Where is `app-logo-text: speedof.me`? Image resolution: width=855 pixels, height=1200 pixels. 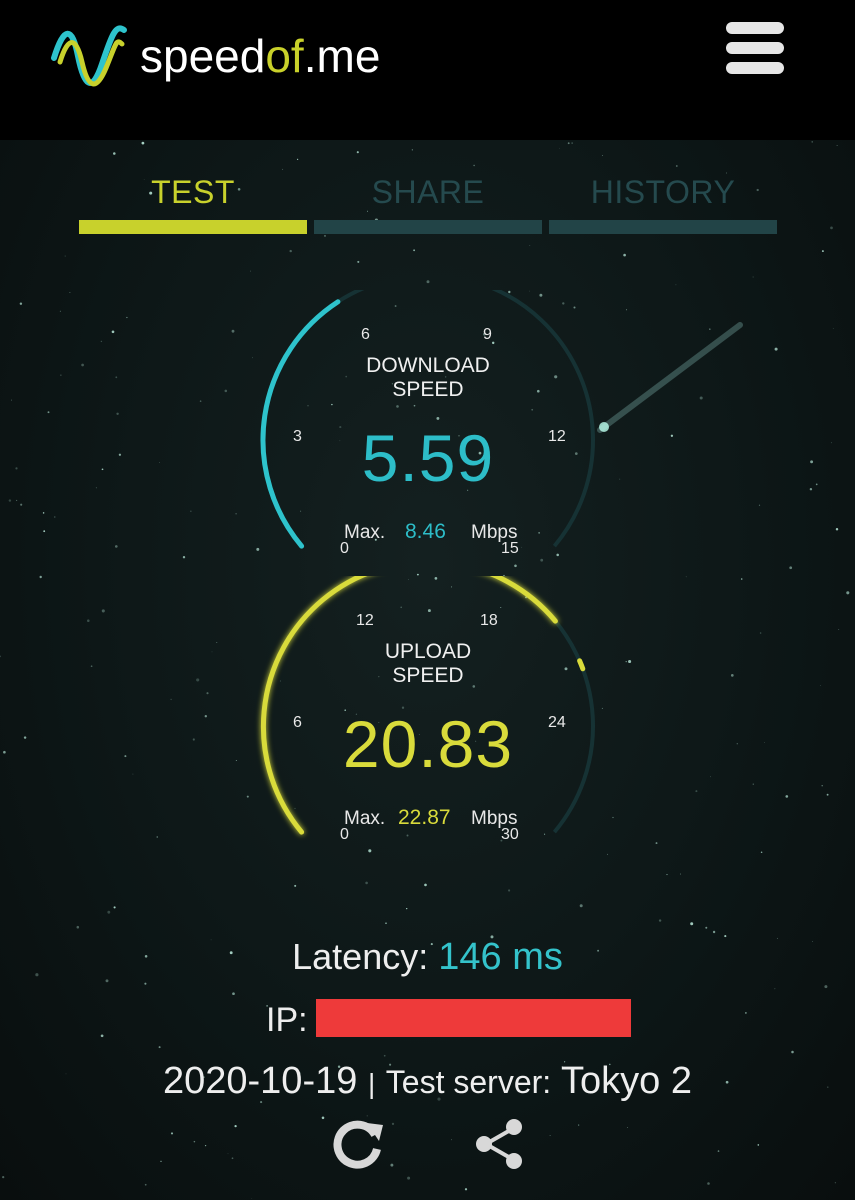 app-logo-text: speedof.me is located at coordinates (260, 56).